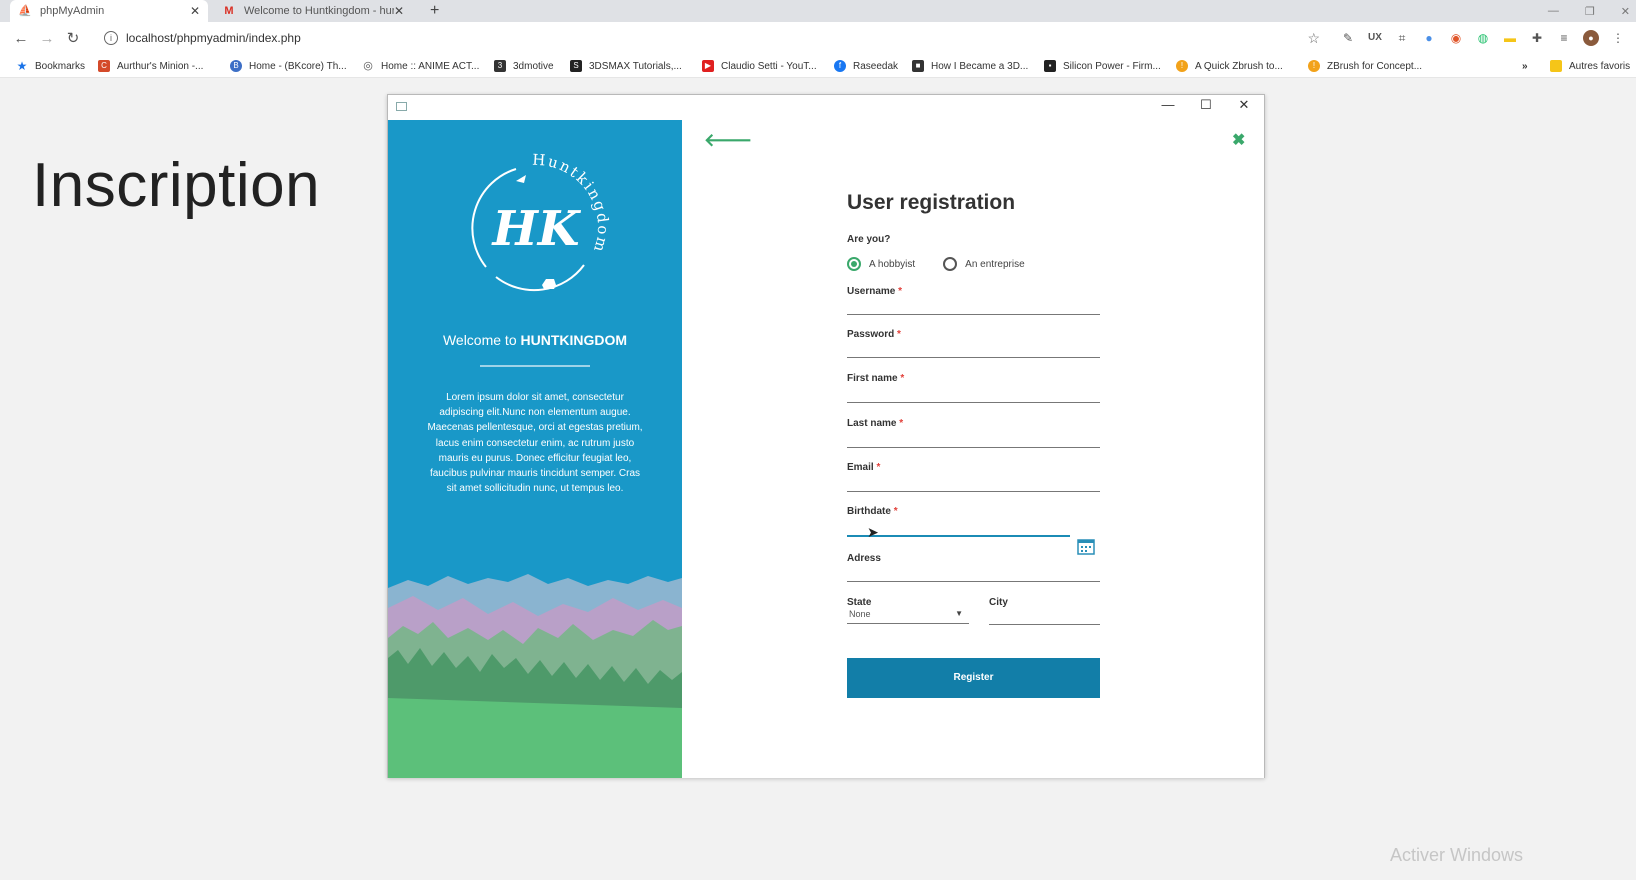 Image resolution: width=1636 pixels, height=880 pixels. I want to click on activate-windows-watermark: Activer Windows, so click(1457, 855).